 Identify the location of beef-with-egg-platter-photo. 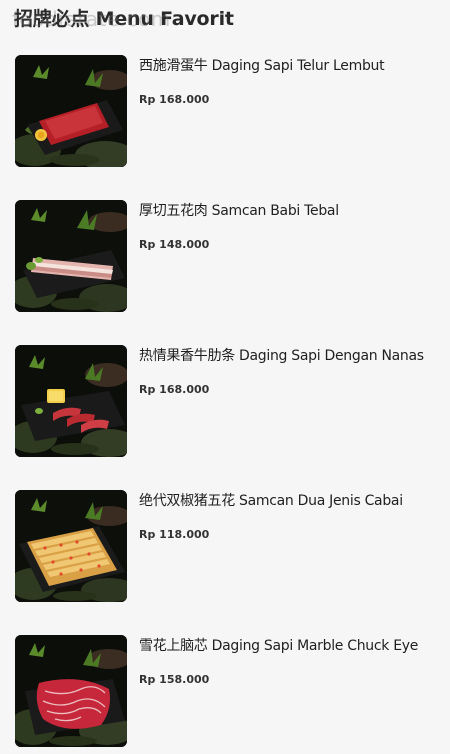
(71, 111).